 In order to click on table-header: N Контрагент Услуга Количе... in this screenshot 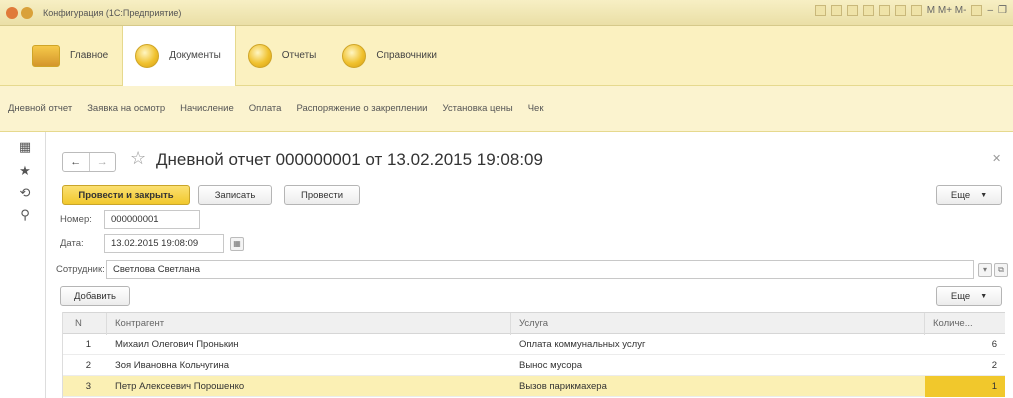, I will do `click(534, 323)`.